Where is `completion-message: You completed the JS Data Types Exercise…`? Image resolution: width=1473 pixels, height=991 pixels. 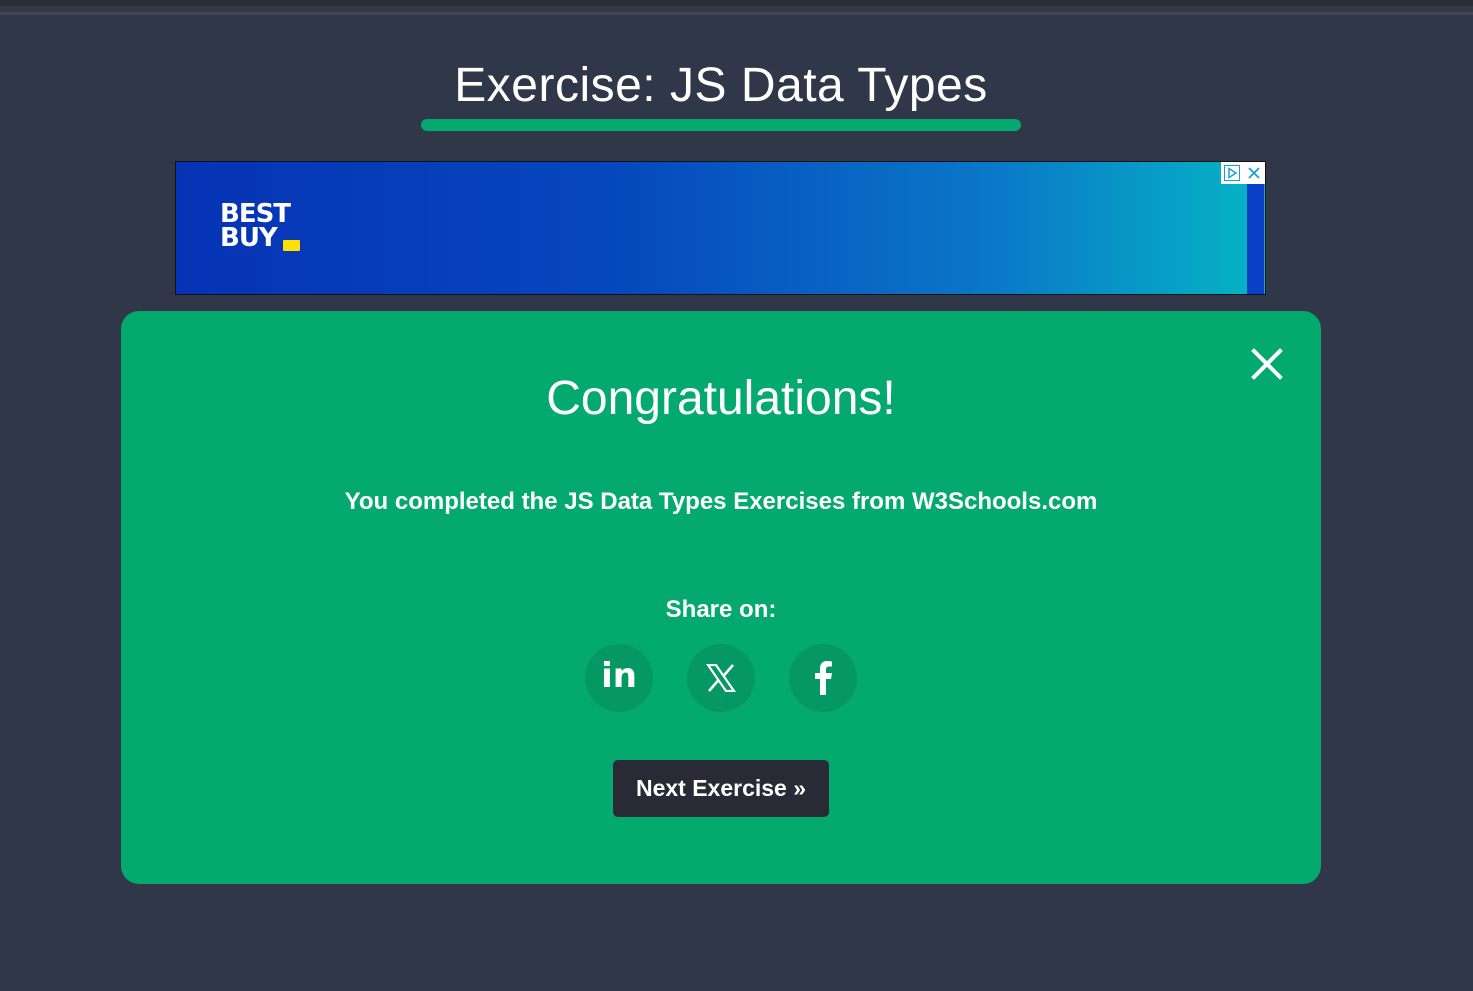 completion-message: You completed the JS Data Types Exercise… is located at coordinates (721, 501).